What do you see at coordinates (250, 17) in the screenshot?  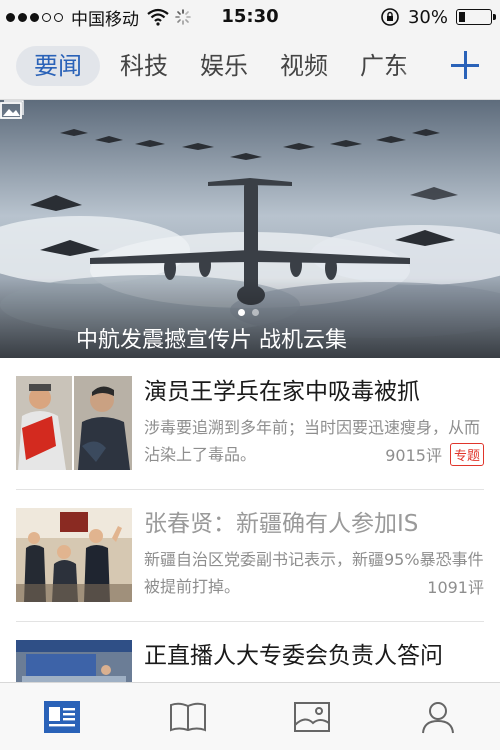 I see `status-bar: 中国移动 15:30 30%` at bounding box center [250, 17].